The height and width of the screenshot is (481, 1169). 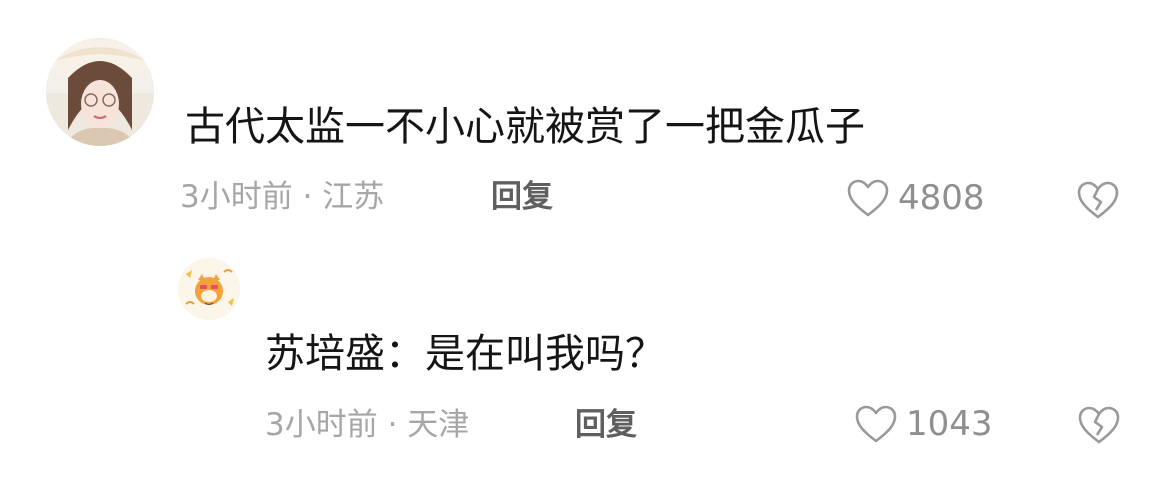 I want to click on comment-meta: 3小时前 · 江苏, so click(x=282, y=197).